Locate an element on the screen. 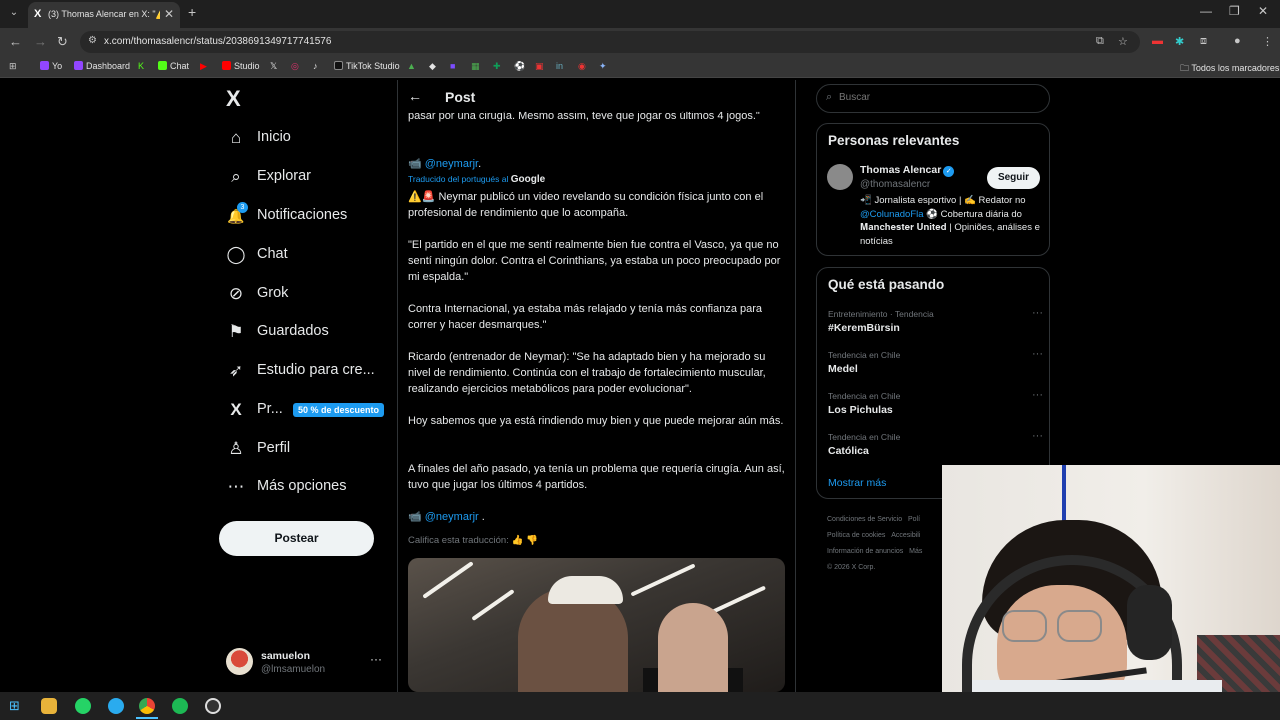 This screenshot has width=1280, height=720. tiktok-icon: ♪ is located at coordinates (315, 66).